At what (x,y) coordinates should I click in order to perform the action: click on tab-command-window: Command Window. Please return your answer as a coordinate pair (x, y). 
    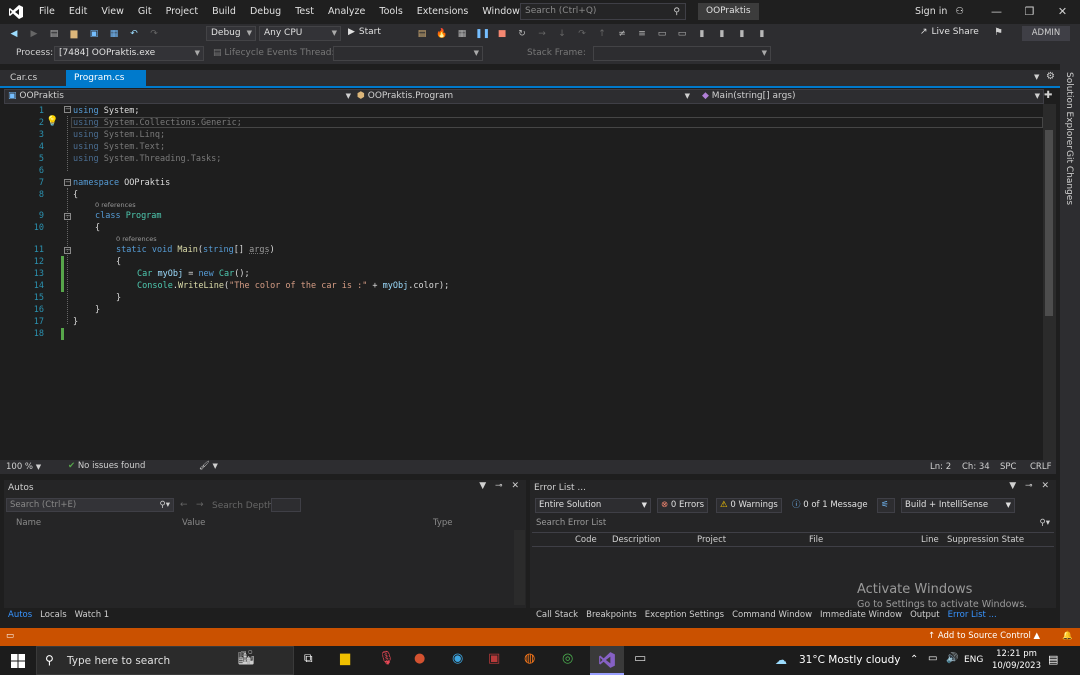
    Looking at the image, I should click on (772, 615).